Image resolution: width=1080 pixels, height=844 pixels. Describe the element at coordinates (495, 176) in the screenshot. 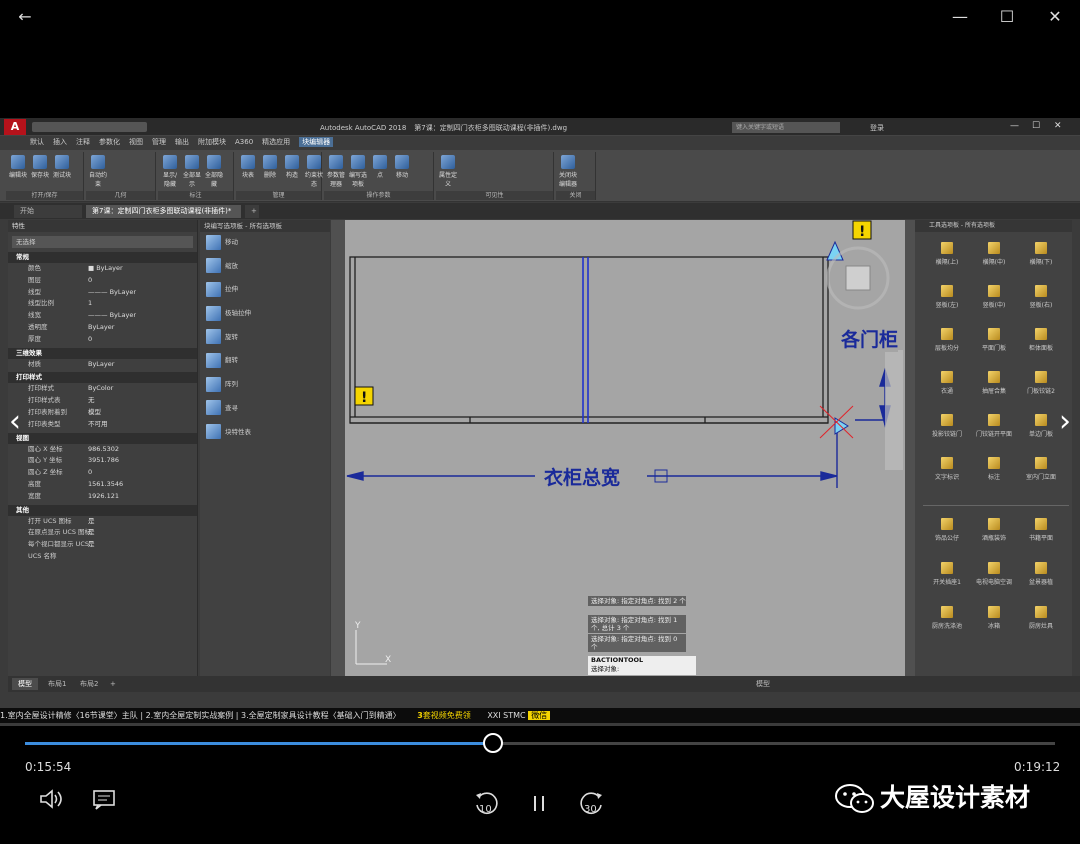

I see `ribbon-group: 属性定义 可见性` at that location.